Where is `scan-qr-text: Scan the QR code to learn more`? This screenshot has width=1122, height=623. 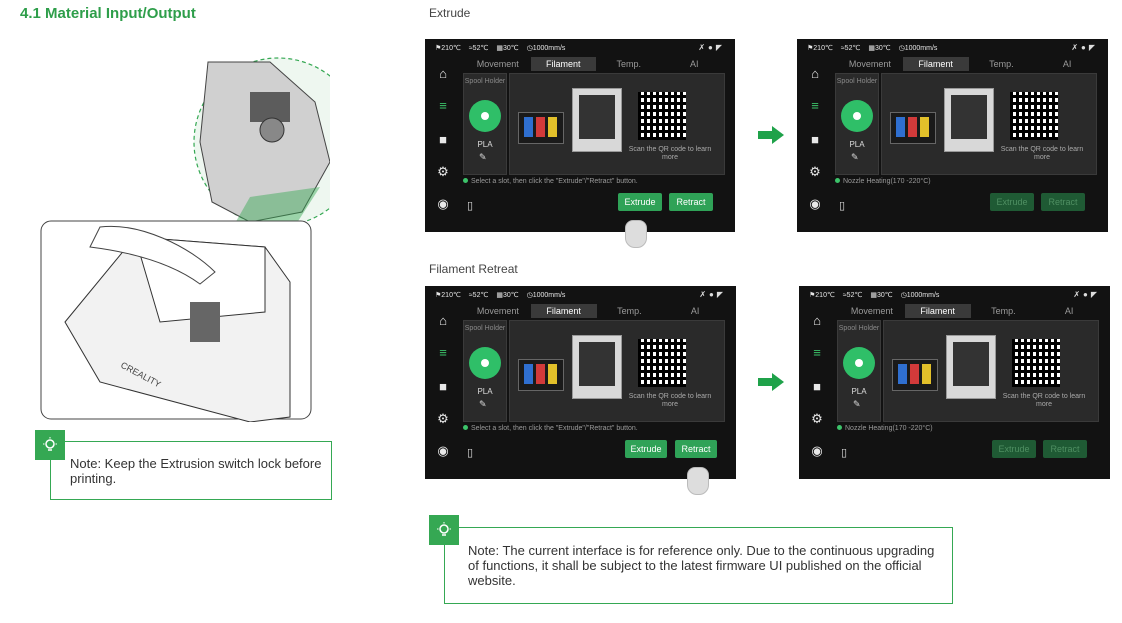
scan-qr-text: Scan the QR code to learn more is located at coordinates (1044, 400).